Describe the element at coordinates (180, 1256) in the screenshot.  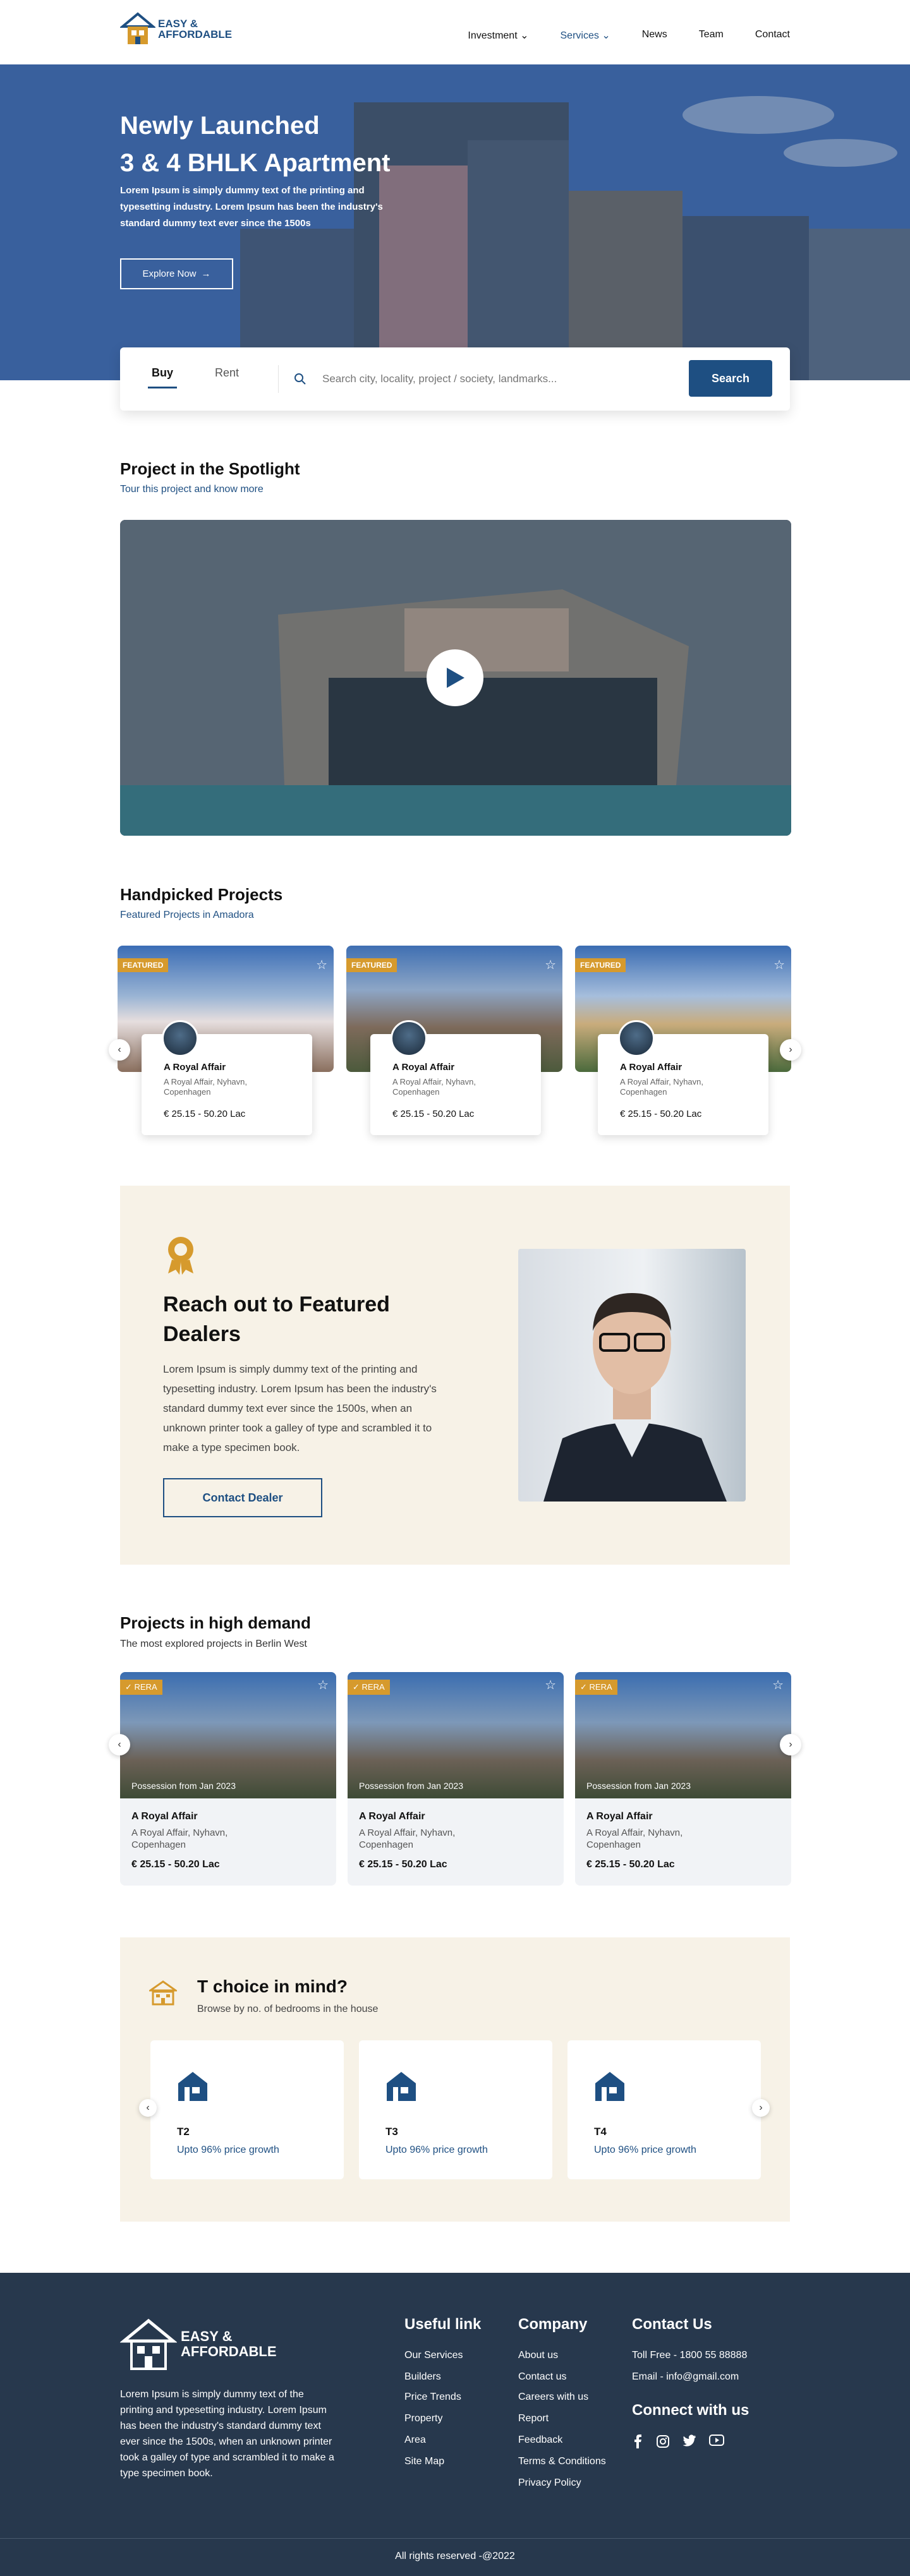
I see `award-badge-icon` at that location.